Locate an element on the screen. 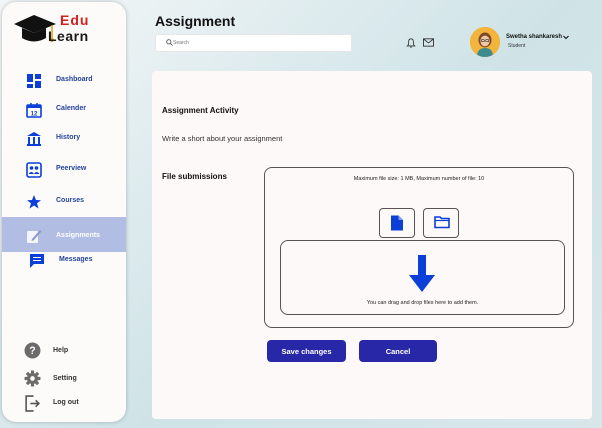  chevron-down-icon is located at coordinates (566, 37).